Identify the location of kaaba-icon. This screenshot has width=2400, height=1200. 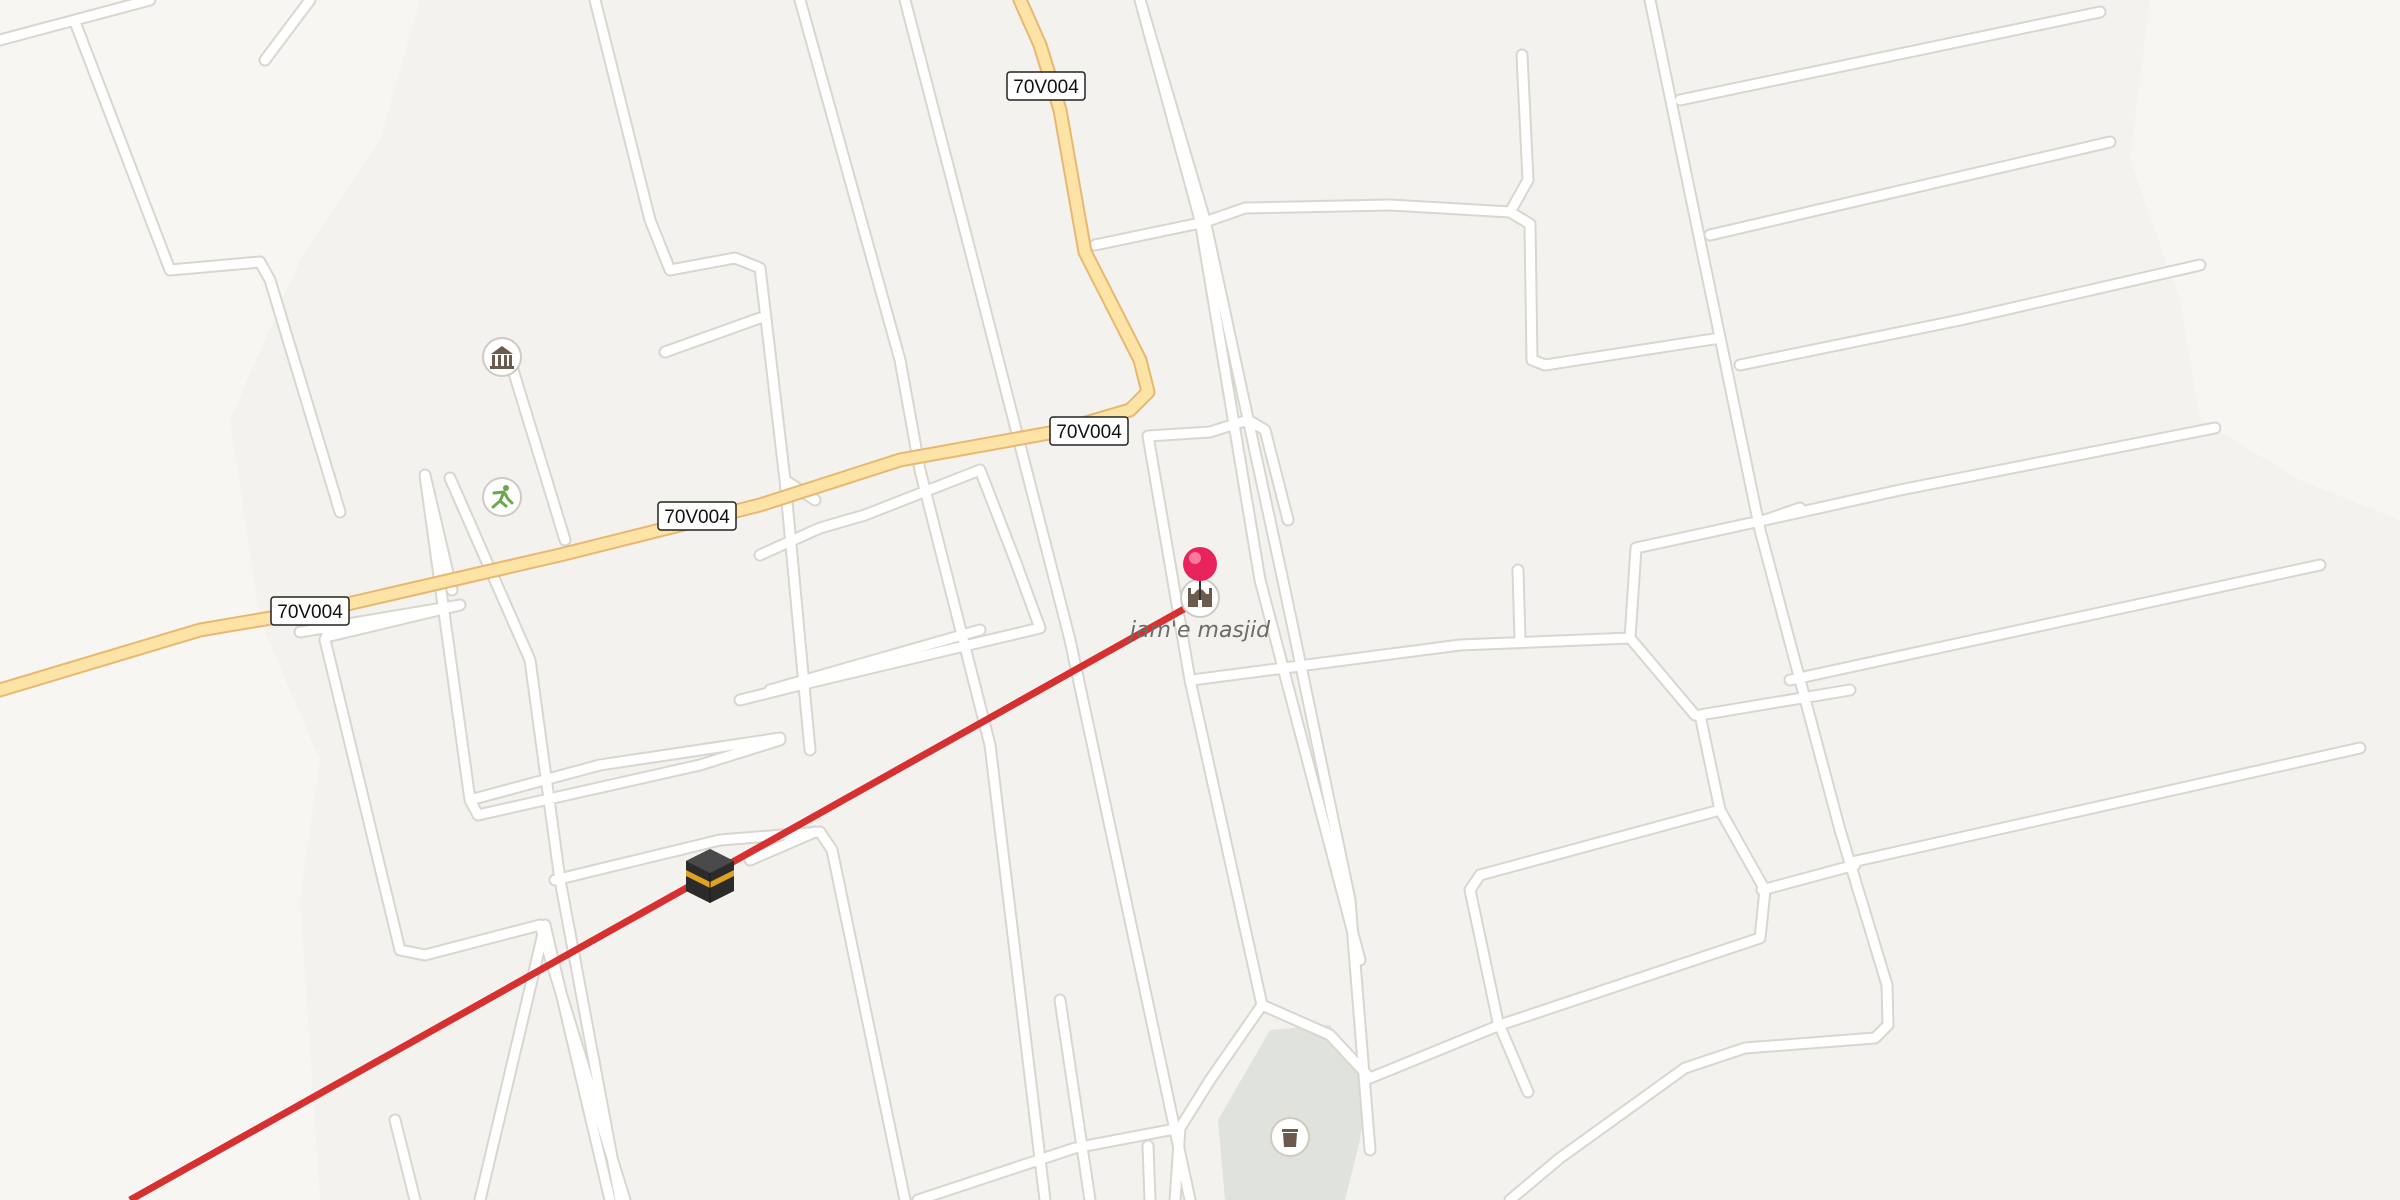
(710, 876).